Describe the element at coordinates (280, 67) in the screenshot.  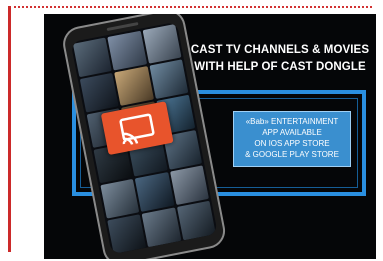
I see `headline-line-2: WITH HELP OF CAST DONGLE` at that location.